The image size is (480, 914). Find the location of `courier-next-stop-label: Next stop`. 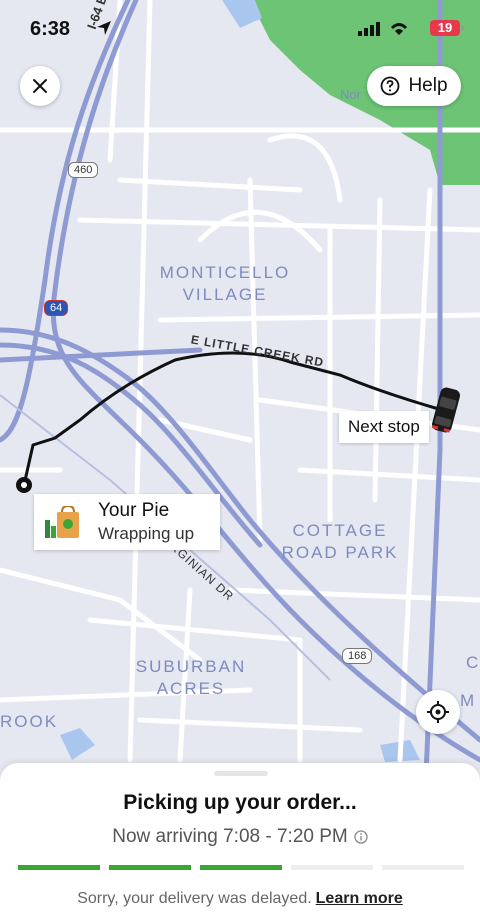

courier-next-stop-label: Next stop is located at coordinates (384, 427).